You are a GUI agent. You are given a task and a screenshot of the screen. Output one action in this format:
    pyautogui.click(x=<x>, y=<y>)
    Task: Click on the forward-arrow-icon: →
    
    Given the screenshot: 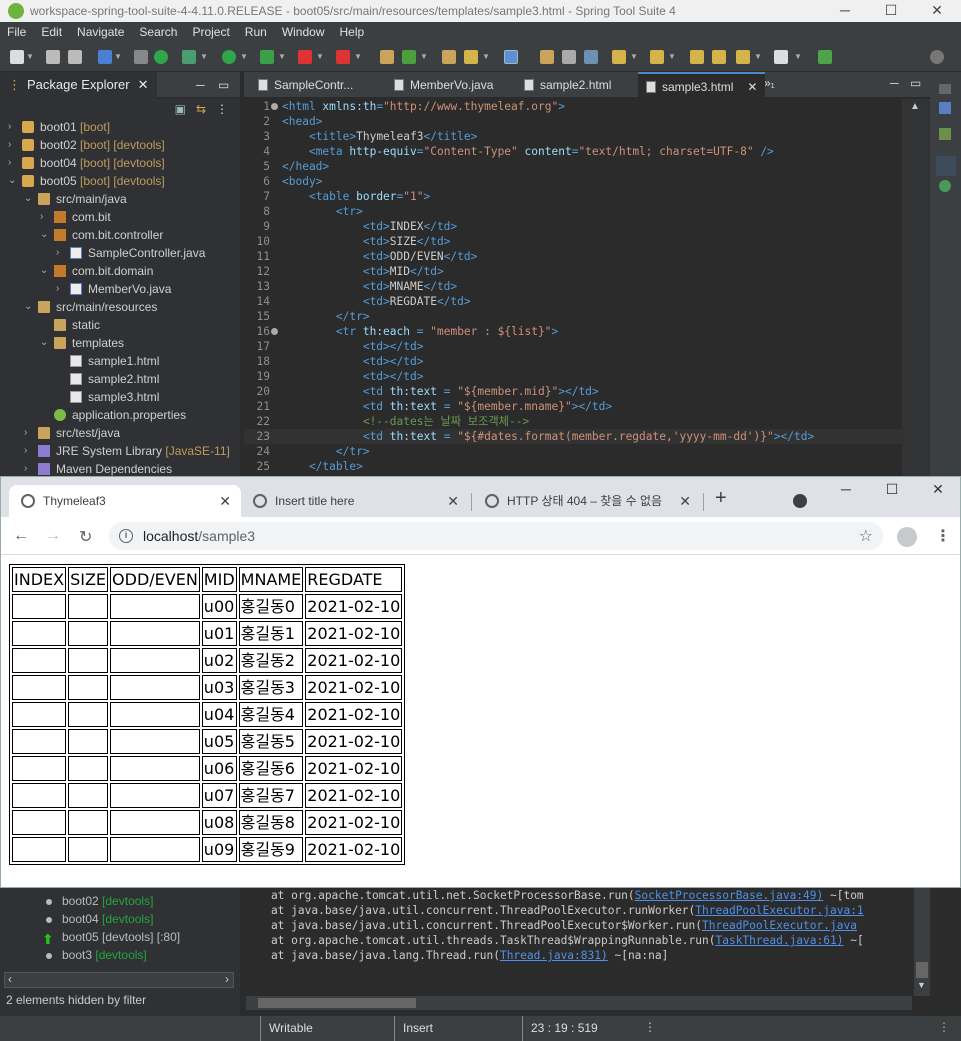 What is the action you would take?
    pyautogui.click(x=53, y=536)
    